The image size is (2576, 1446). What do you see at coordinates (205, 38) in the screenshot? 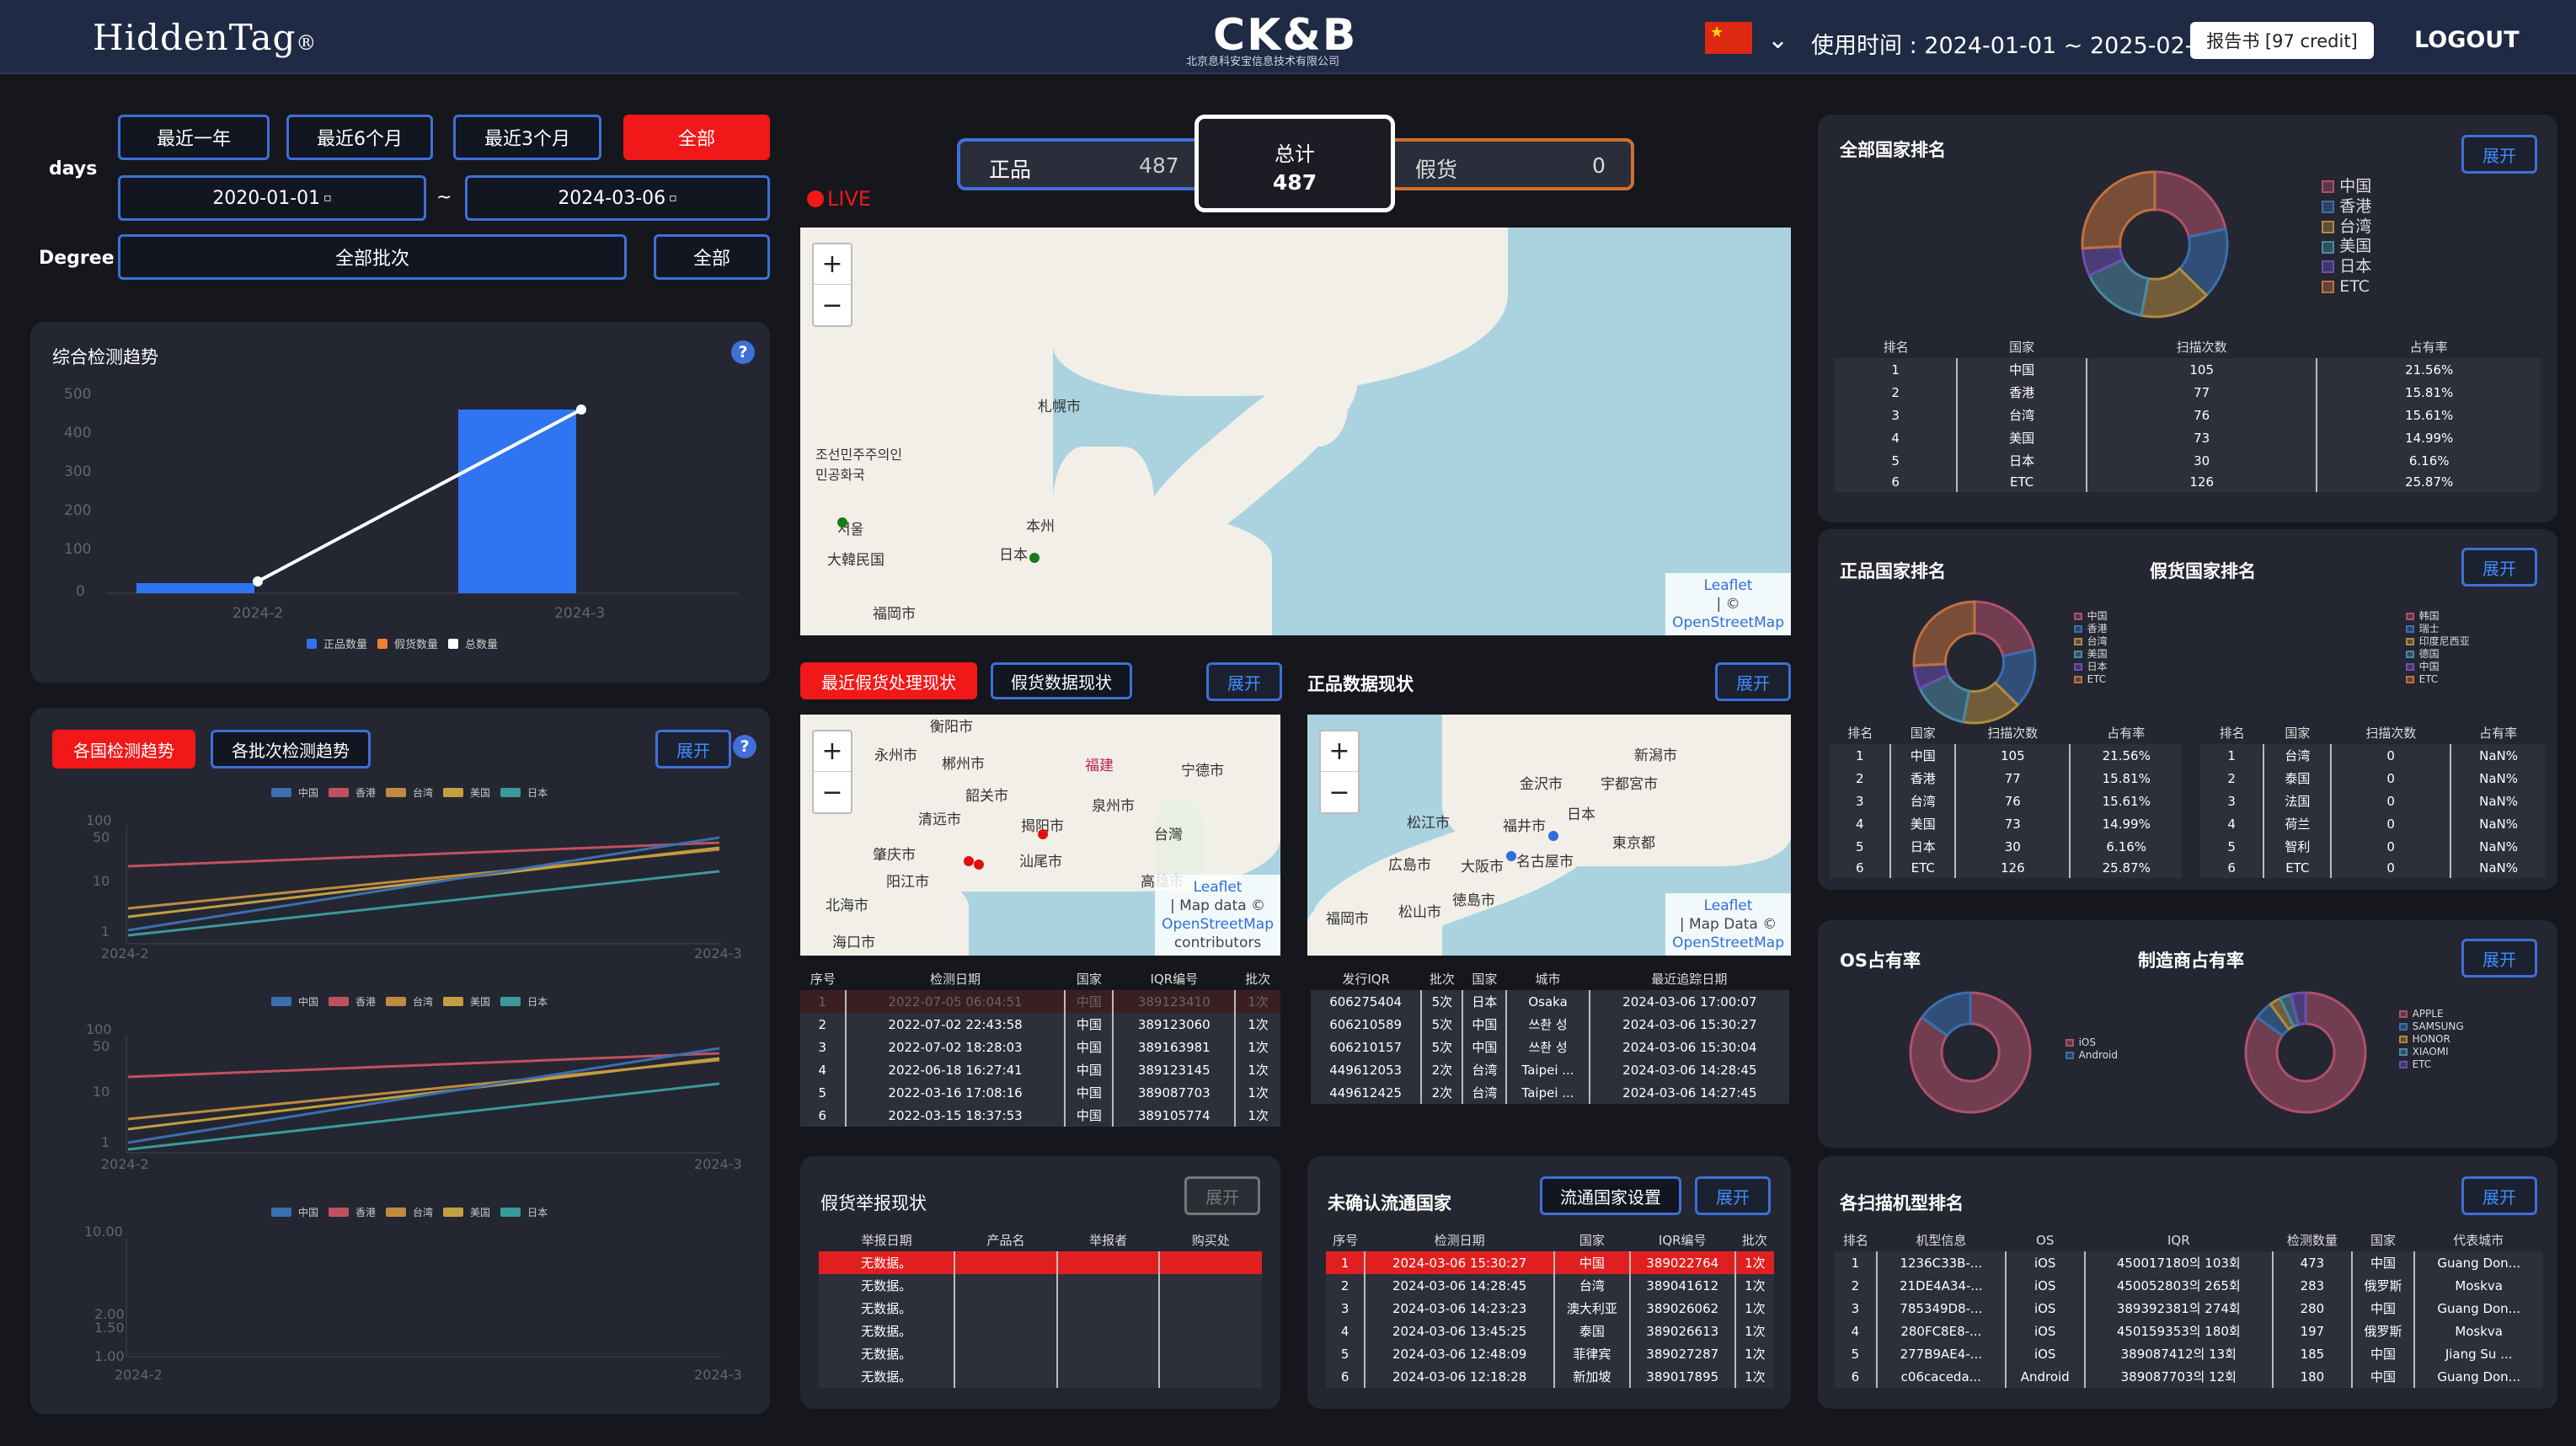
I see `hiddentag-logo: HiddenTag®` at bounding box center [205, 38].